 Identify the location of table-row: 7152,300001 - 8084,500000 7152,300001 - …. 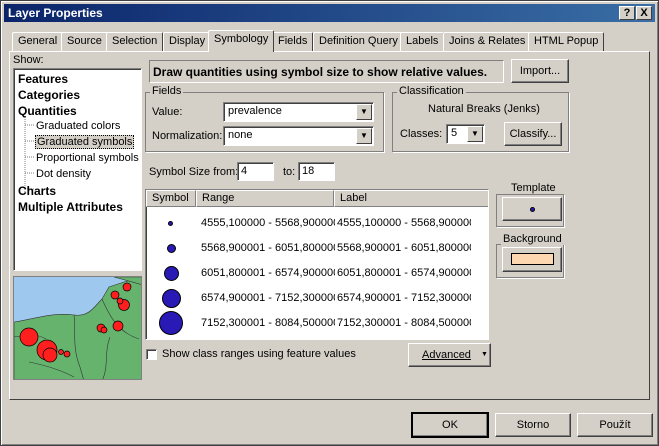
(317, 323).